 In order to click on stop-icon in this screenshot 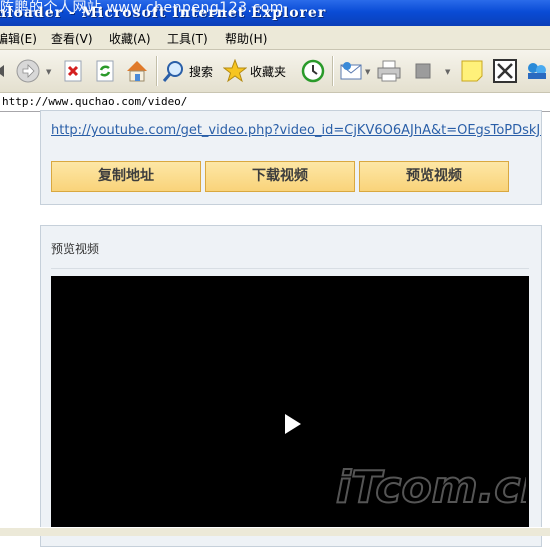, I will do `click(73, 71)`.